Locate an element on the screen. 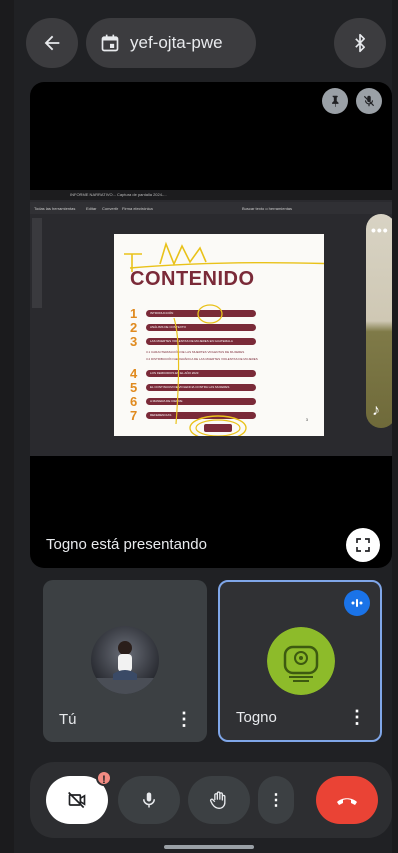 The image size is (398, 853). end-call-button is located at coordinates (347, 800).